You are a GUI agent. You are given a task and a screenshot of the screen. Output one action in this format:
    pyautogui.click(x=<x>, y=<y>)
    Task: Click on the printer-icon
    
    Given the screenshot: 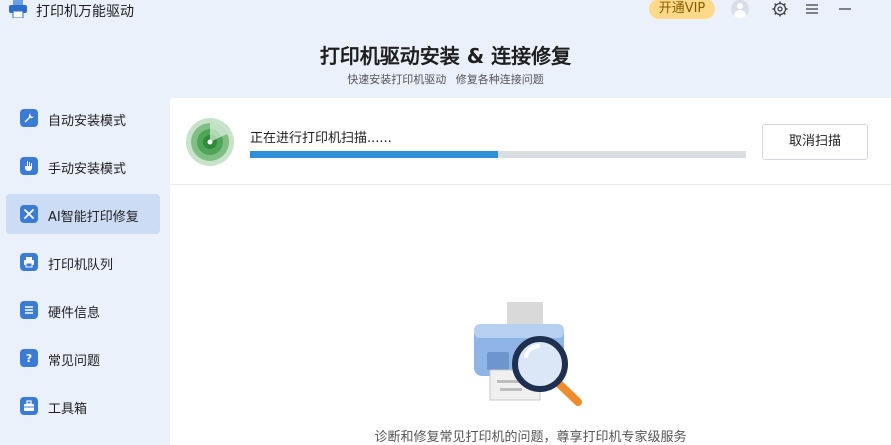 What is the action you would take?
    pyautogui.click(x=29, y=262)
    